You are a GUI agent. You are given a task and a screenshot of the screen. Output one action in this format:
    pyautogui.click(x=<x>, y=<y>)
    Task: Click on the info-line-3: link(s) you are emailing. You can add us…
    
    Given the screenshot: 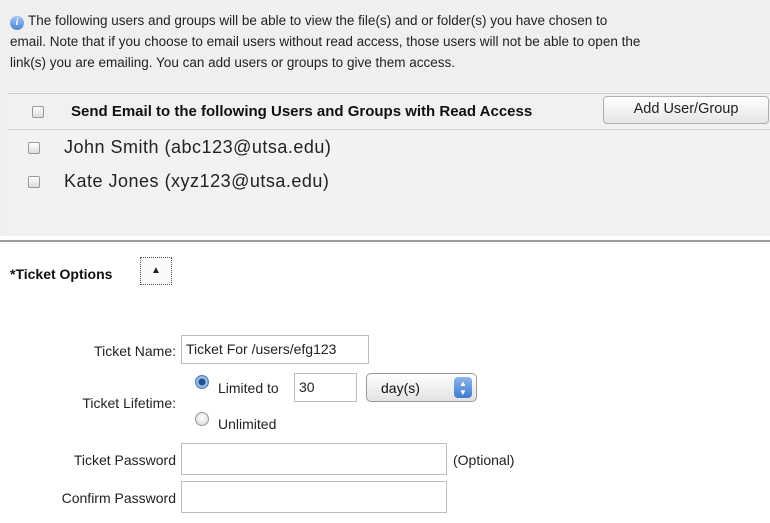 What is the action you would take?
    pyautogui.click(x=232, y=62)
    